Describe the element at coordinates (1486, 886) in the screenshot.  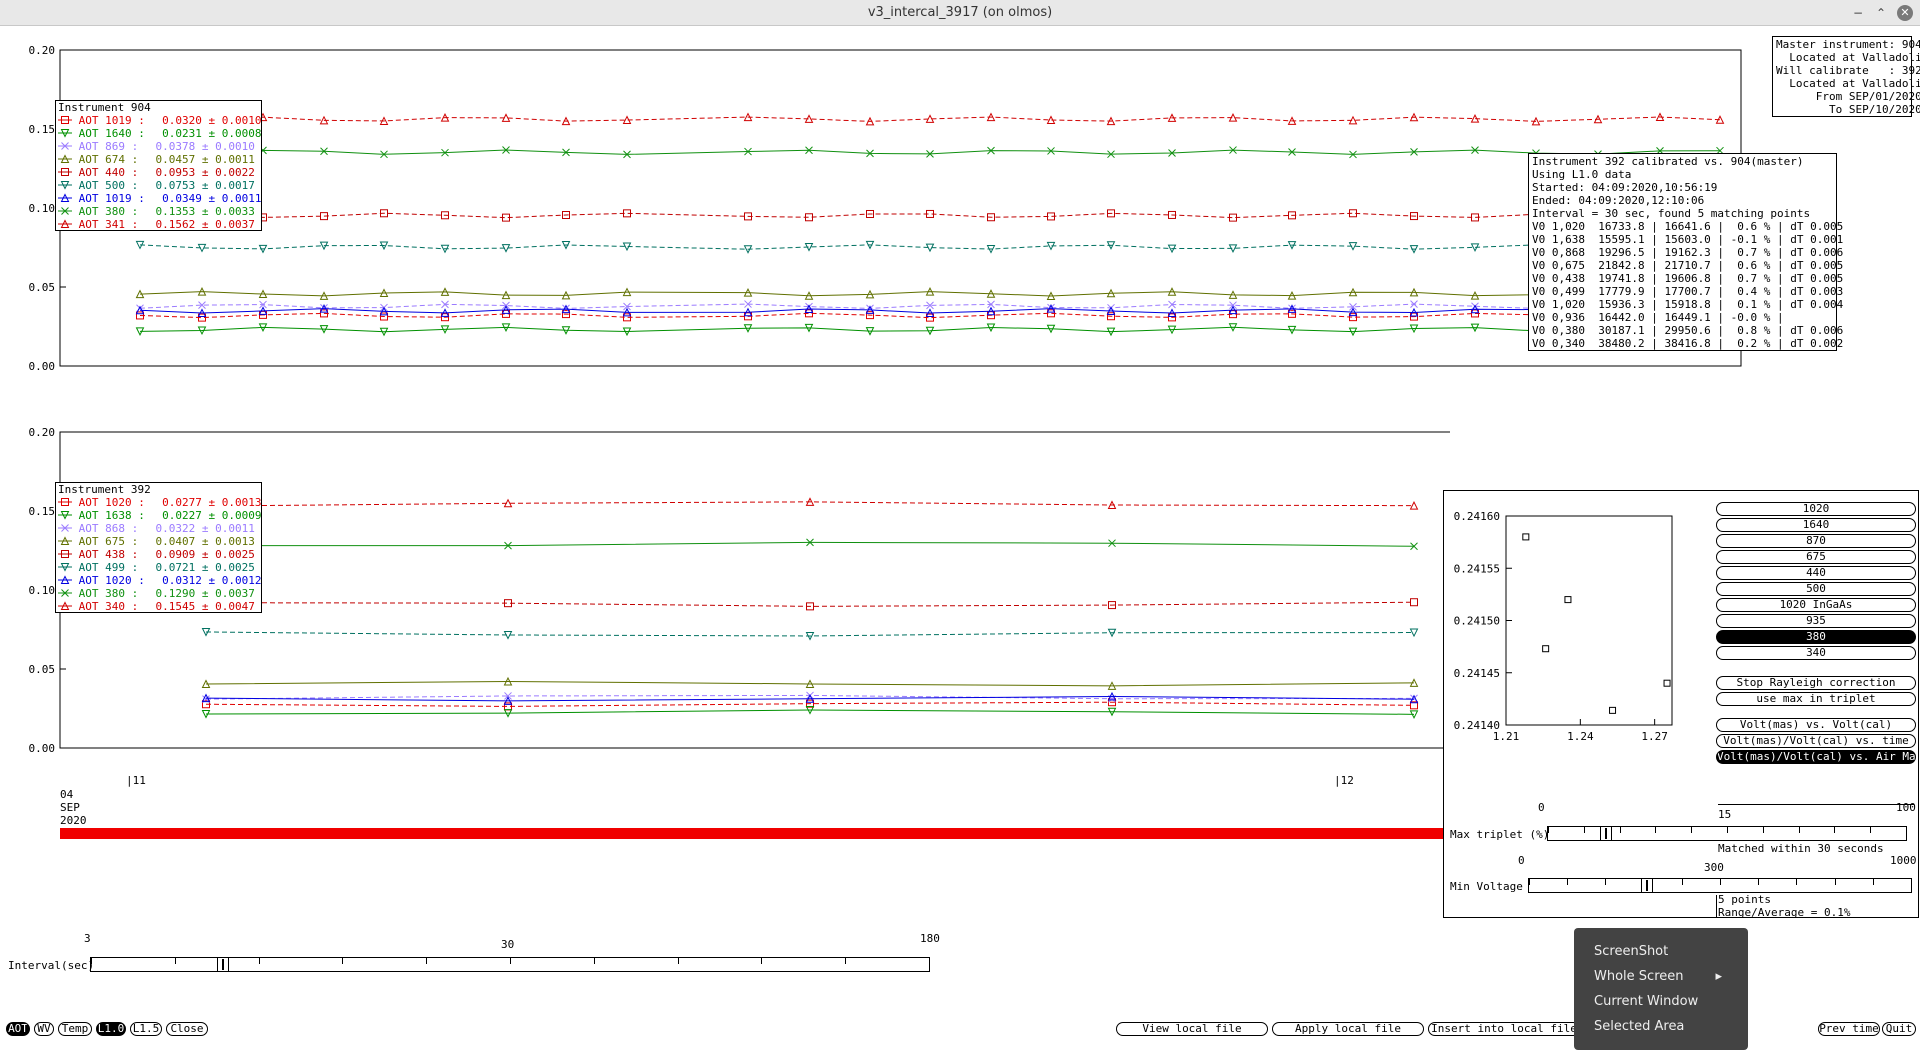
I see `min-voltage-label: Min Voltage` at that location.